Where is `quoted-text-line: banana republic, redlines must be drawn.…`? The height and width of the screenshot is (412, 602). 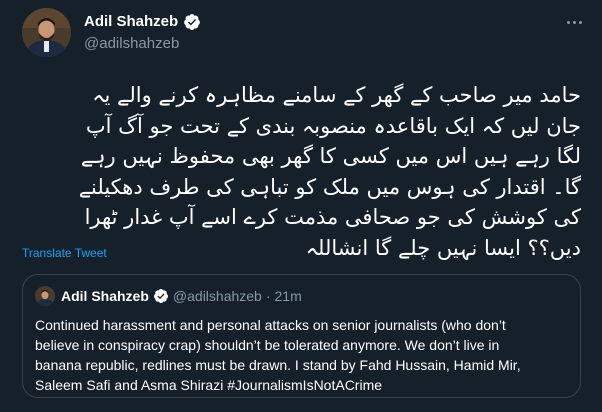 quoted-text-line: banana republic, redlines must be drawn.… is located at coordinates (278, 365).